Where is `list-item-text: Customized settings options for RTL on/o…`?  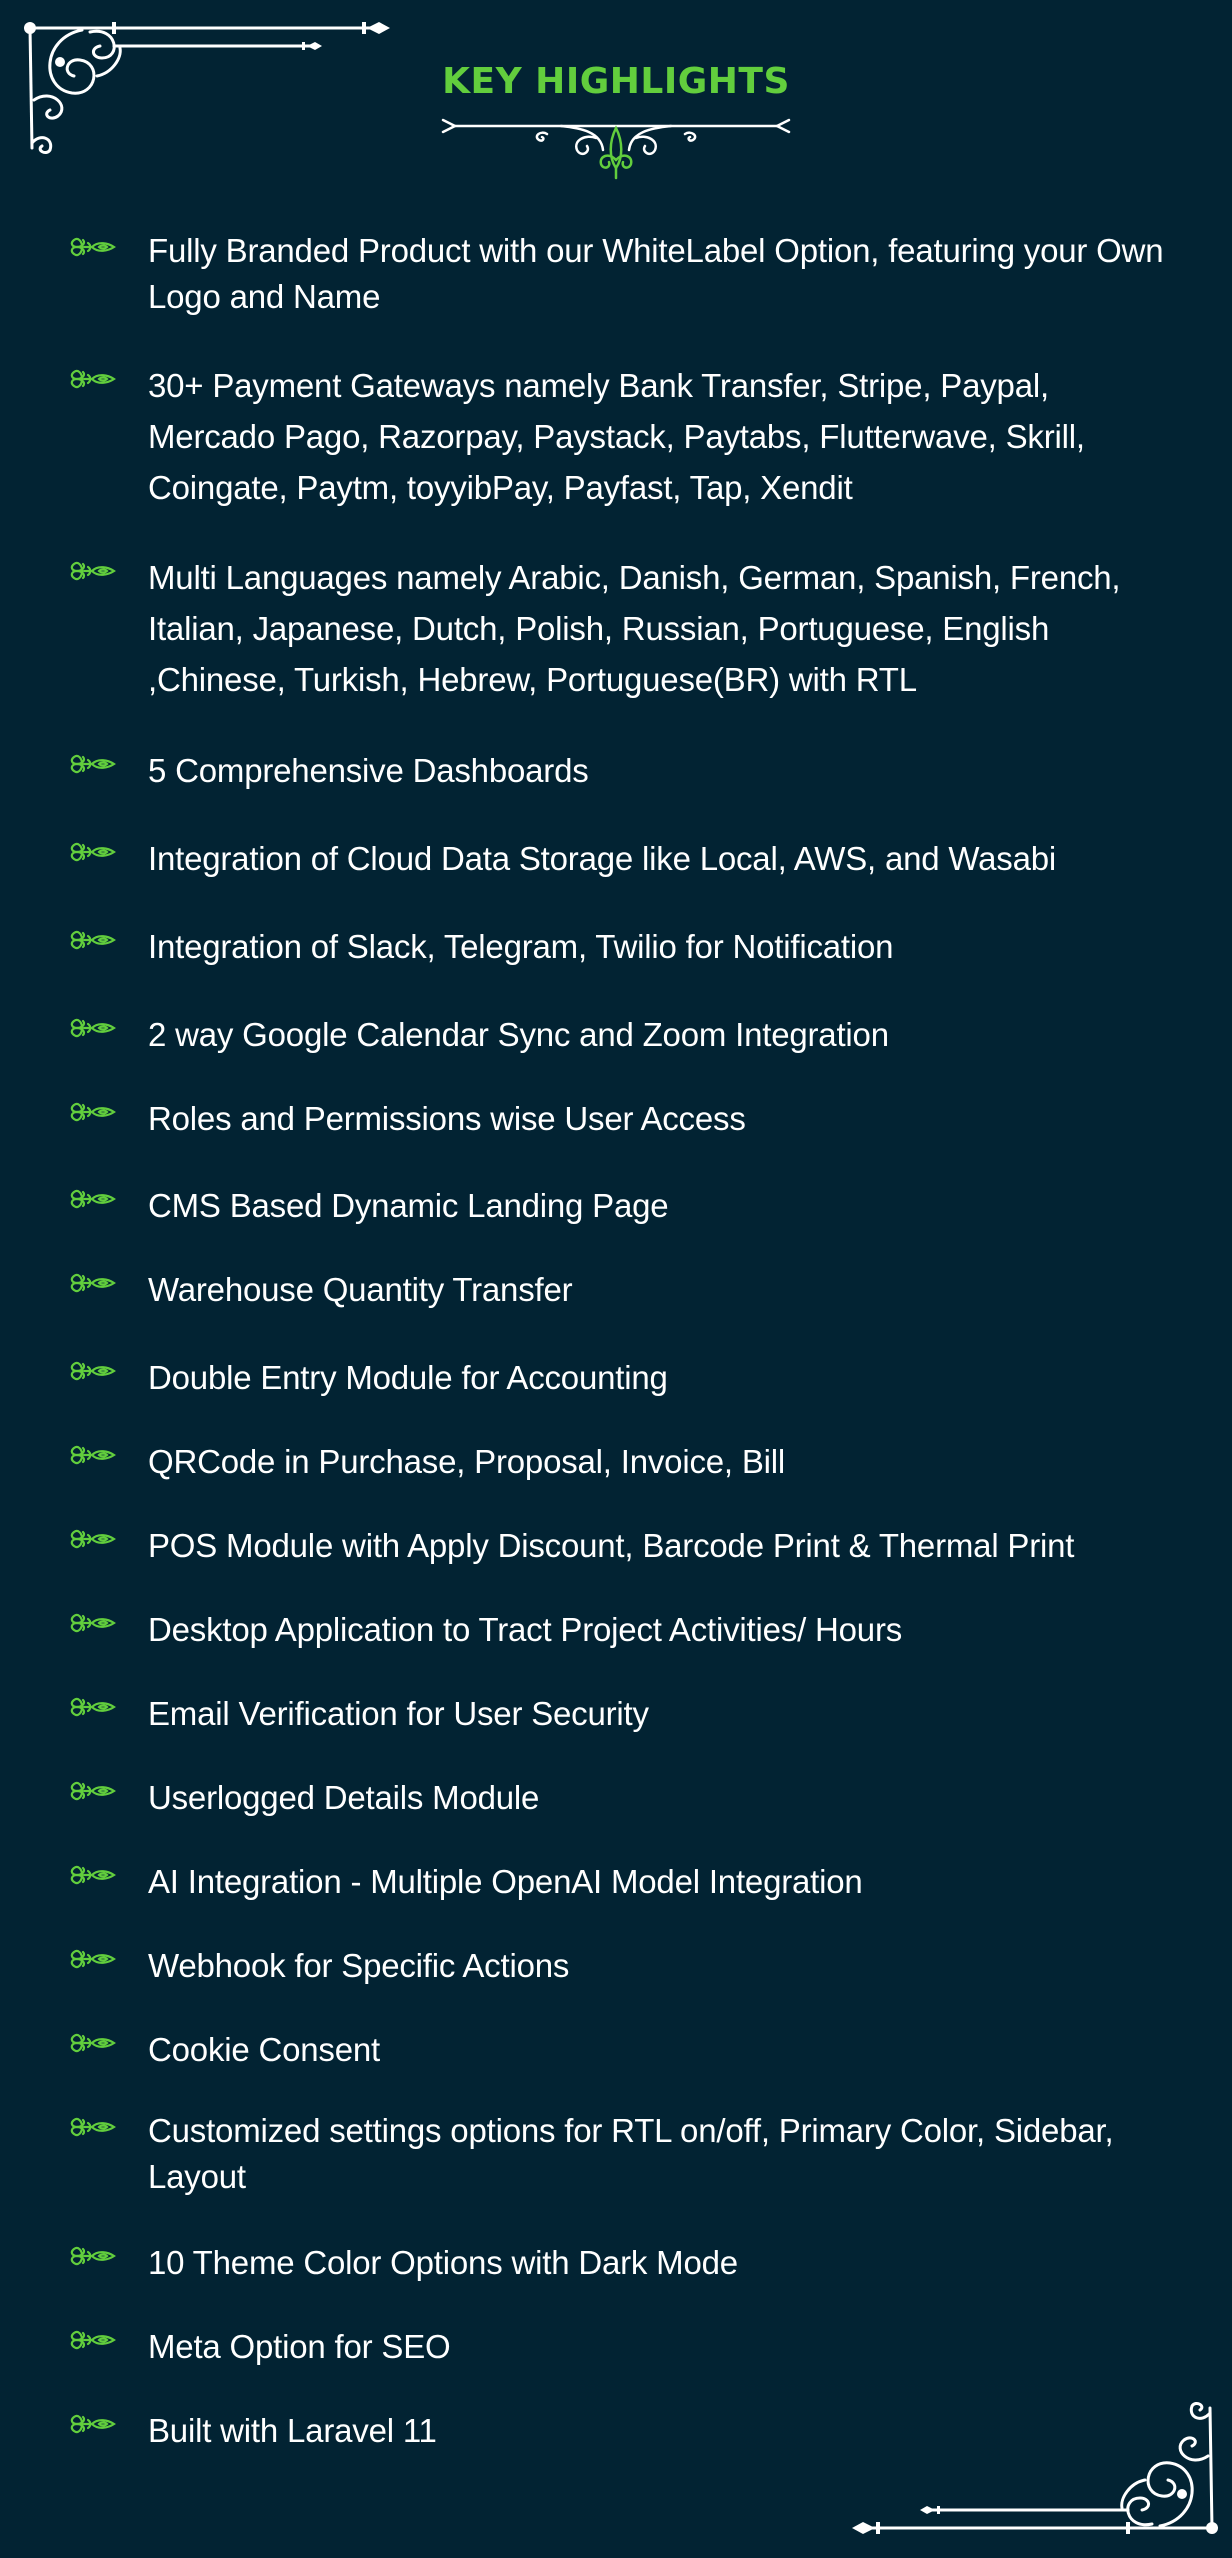
list-item-text: Customized settings options for RTL on/o… is located at coordinates (631, 2153).